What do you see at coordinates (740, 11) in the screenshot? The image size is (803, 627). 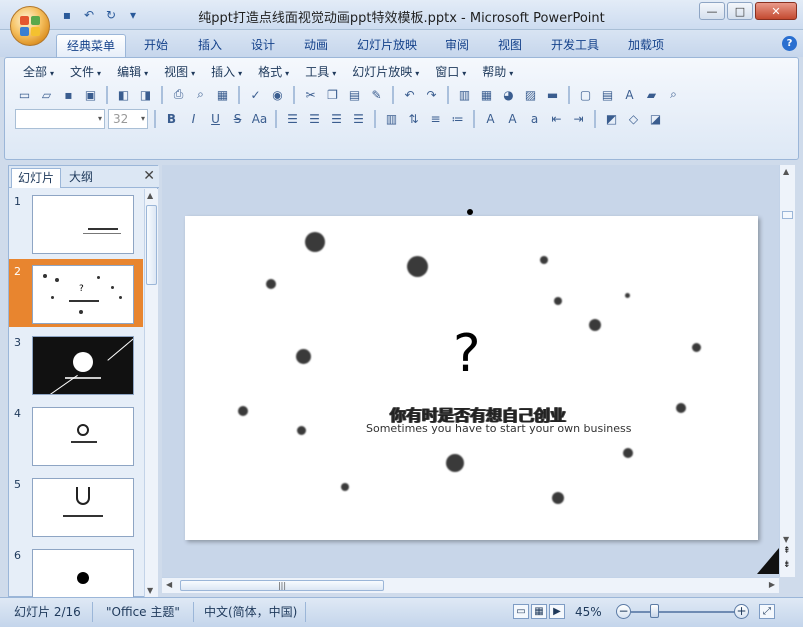 I see `maximize-button: □` at bounding box center [740, 11].